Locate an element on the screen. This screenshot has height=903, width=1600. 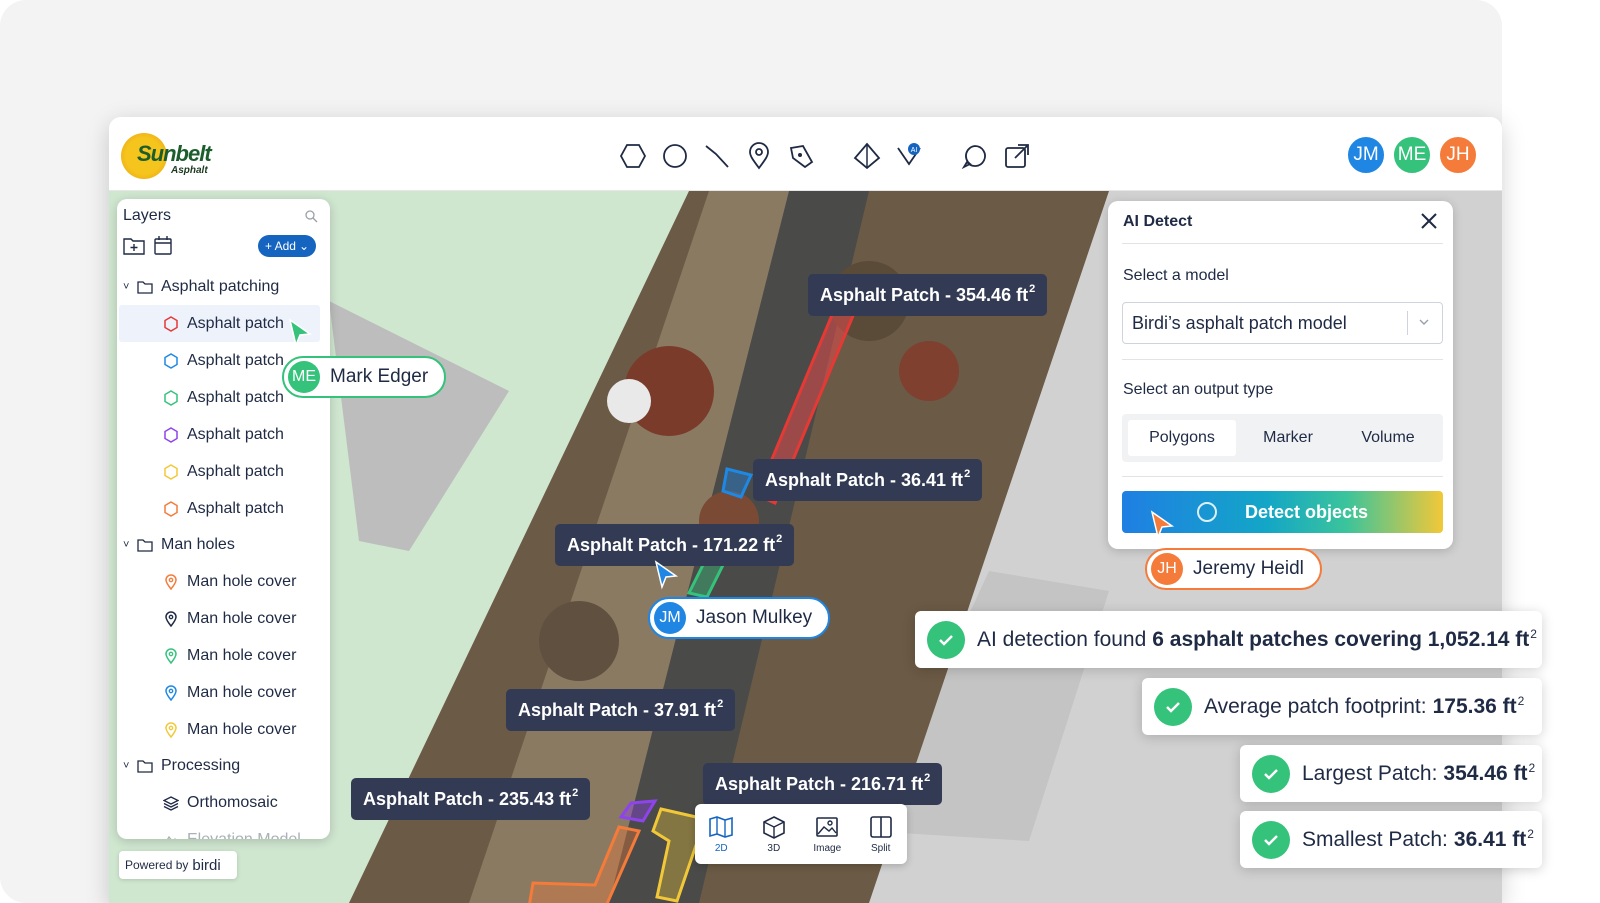
layer-group-label: Man holes is located at coordinates (198, 544).